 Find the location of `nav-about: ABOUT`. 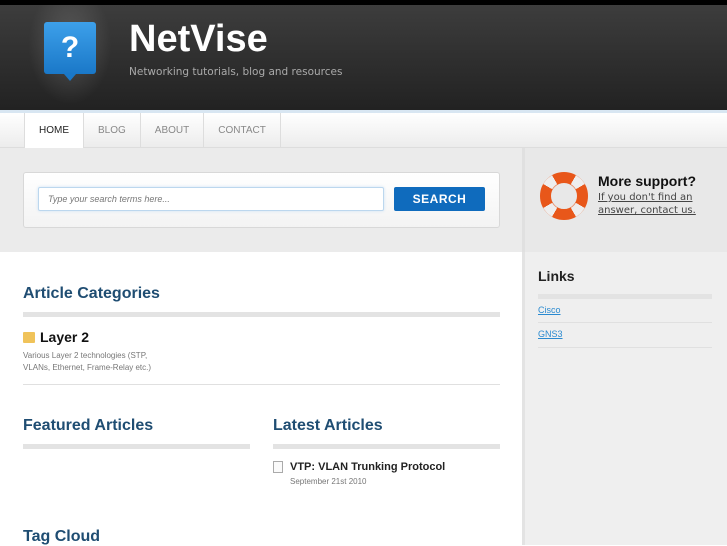

nav-about: ABOUT is located at coordinates (171, 130).